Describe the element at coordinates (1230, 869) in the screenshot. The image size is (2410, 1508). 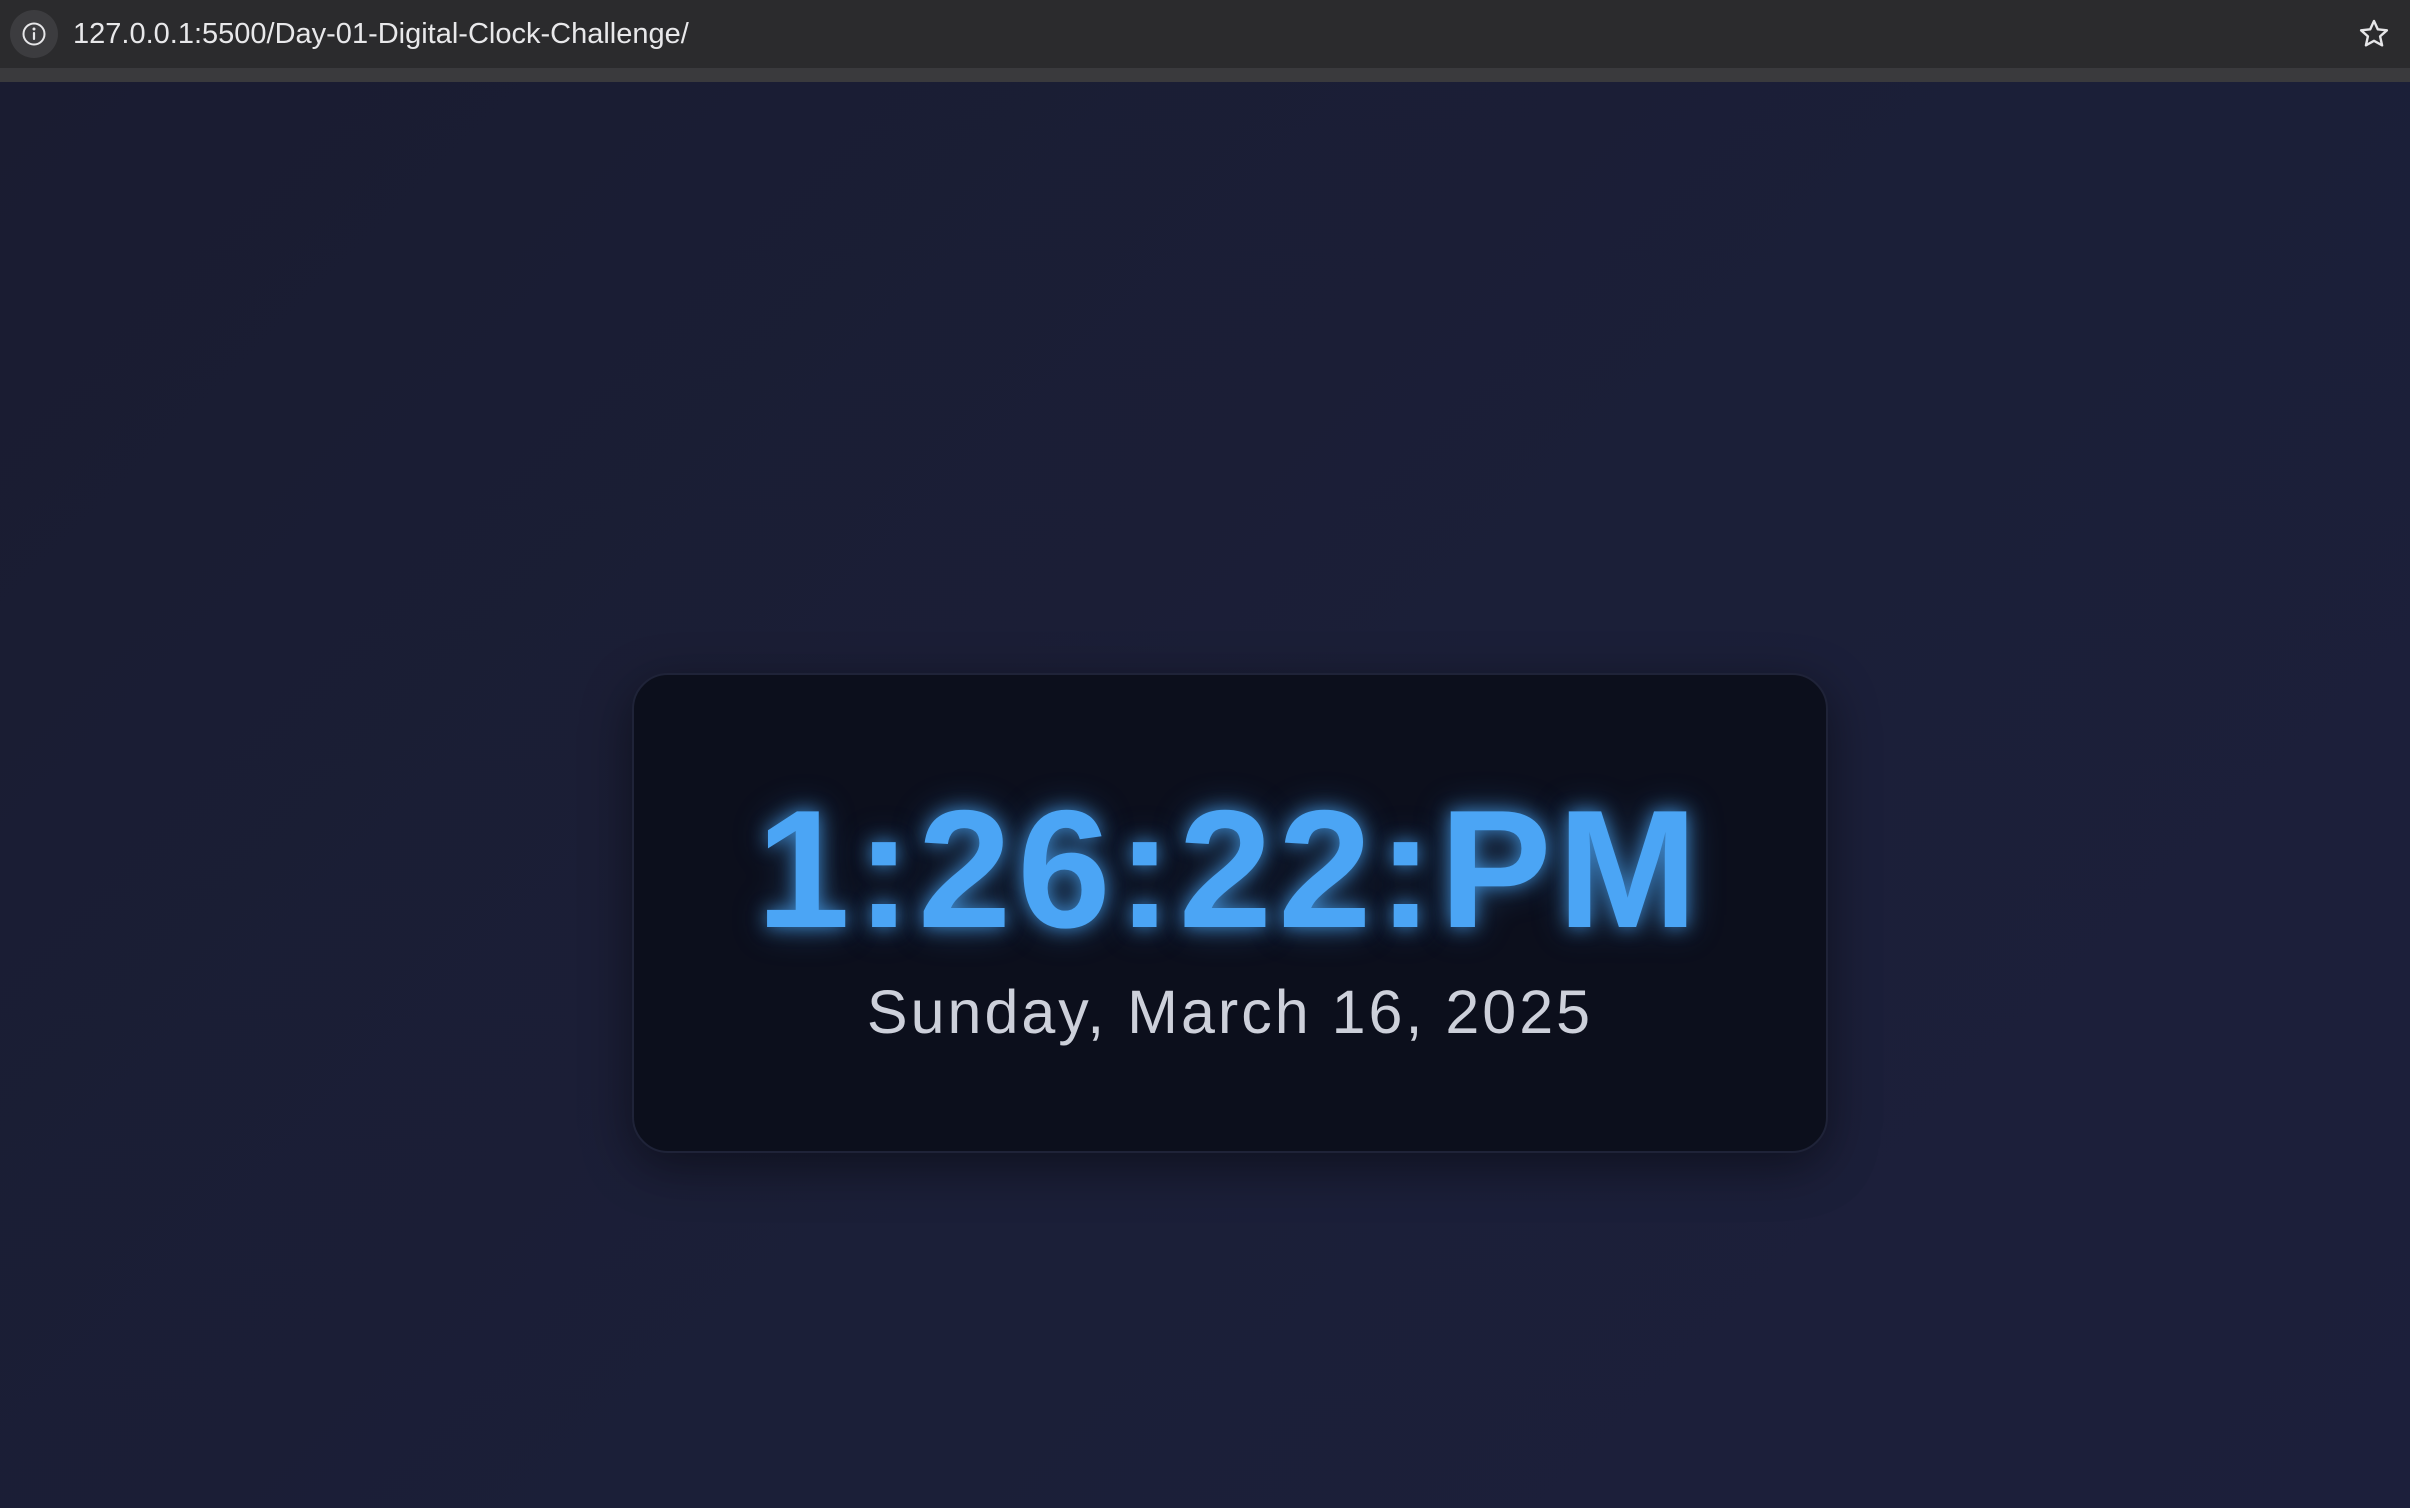
I see `clock-time: 1:26:22:PM` at that location.